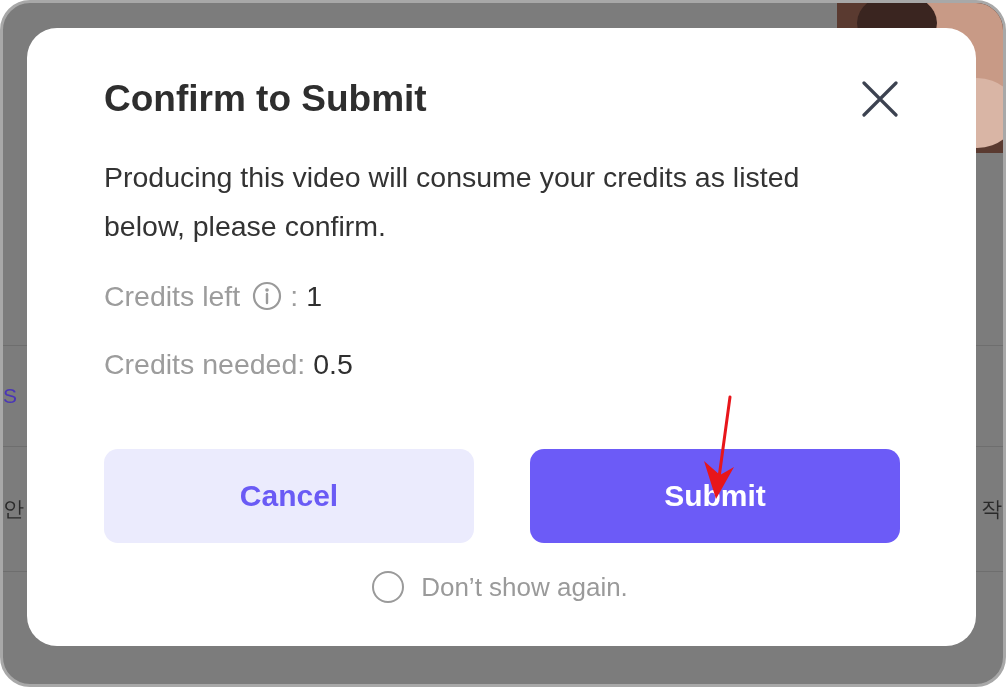 Image resolution: width=1006 pixels, height=687 pixels. I want to click on close-button, so click(880, 99).